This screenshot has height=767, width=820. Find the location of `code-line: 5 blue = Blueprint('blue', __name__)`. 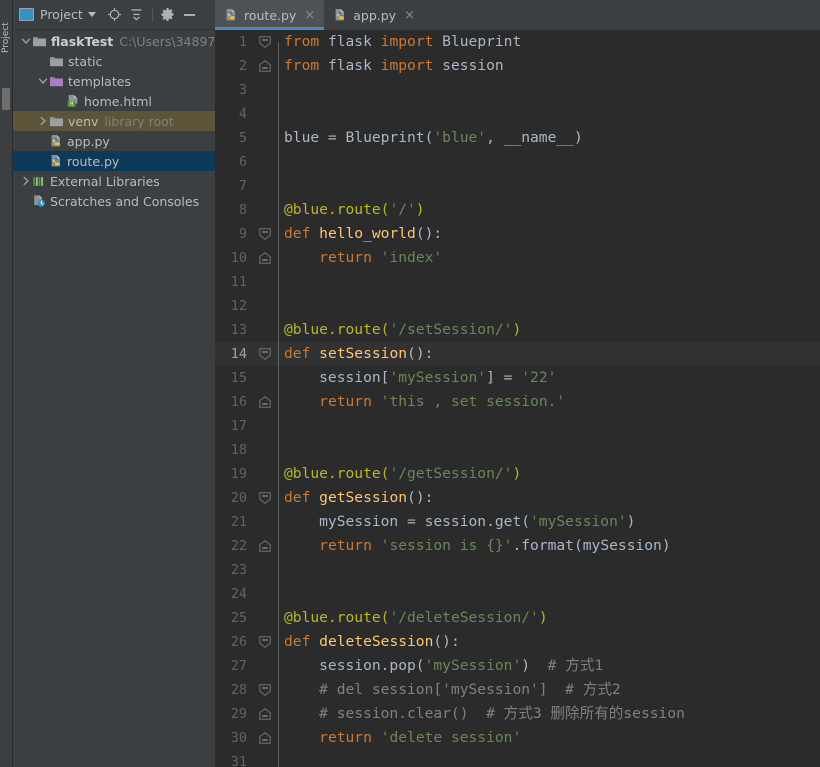

code-line: 5 blue = Blueprint('blue', __name__) is located at coordinates (517, 138).